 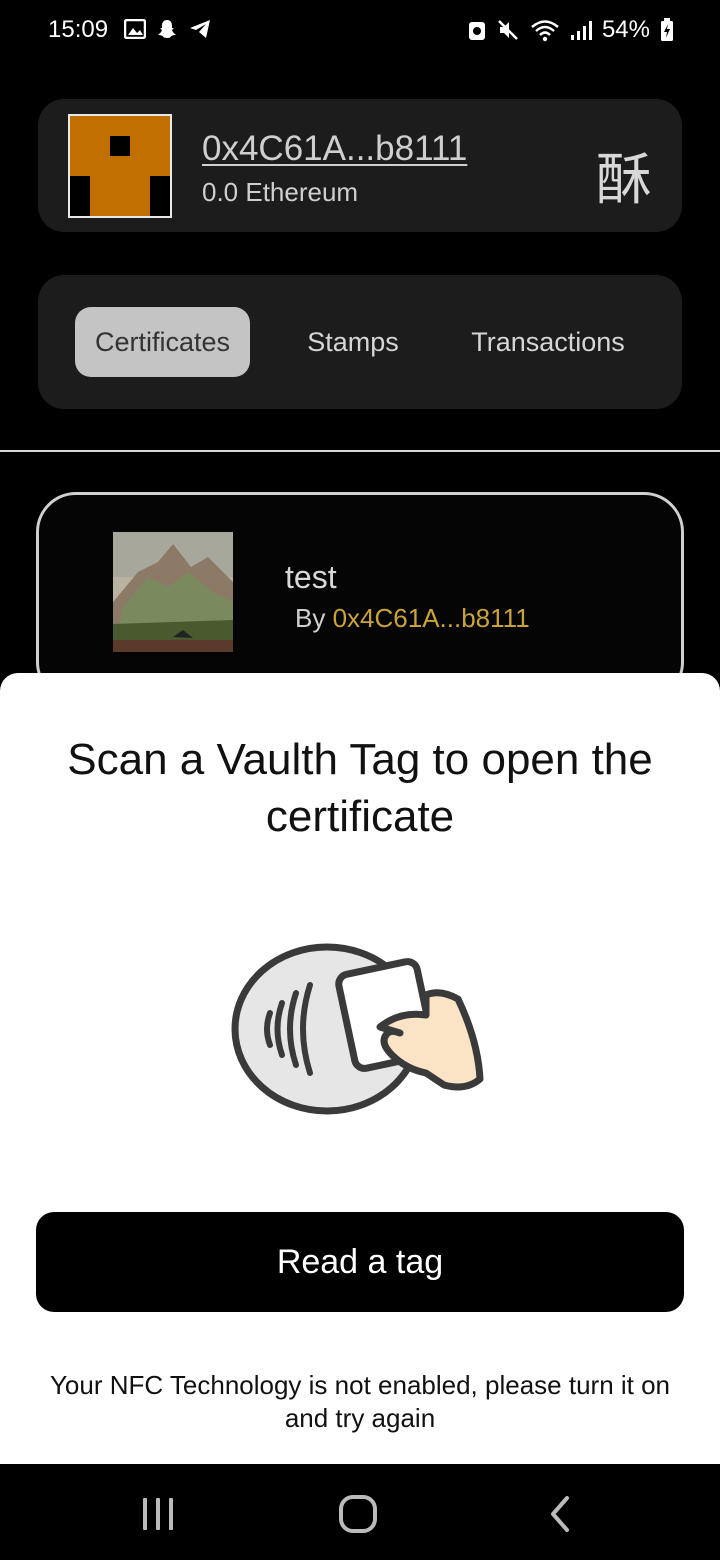 What do you see at coordinates (173, 592) in the screenshot?
I see `certificate-thumbnail` at bounding box center [173, 592].